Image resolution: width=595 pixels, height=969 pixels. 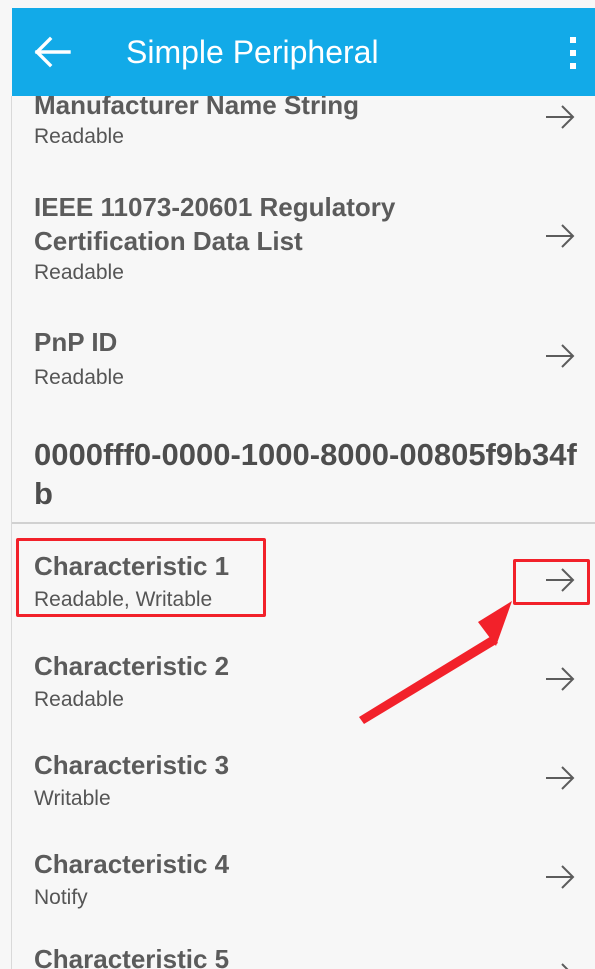 What do you see at coordinates (132, 956) in the screenshot?
I see `list-item-title: Characteristic 5` at bounding box center [132, 956].